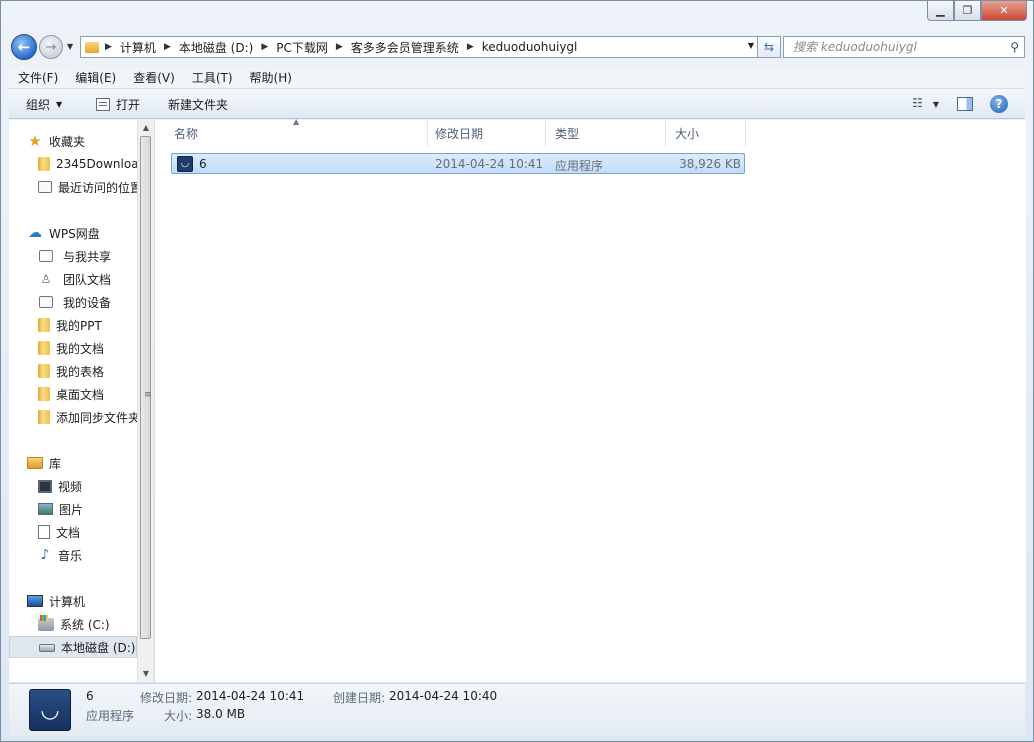 The width and height of the screenshot is (1034, 742). What do you see at coordinates (925, 103) in the screenshot?
I see `change-view-button: ☷ ▼` at bounding box center [925, 103].